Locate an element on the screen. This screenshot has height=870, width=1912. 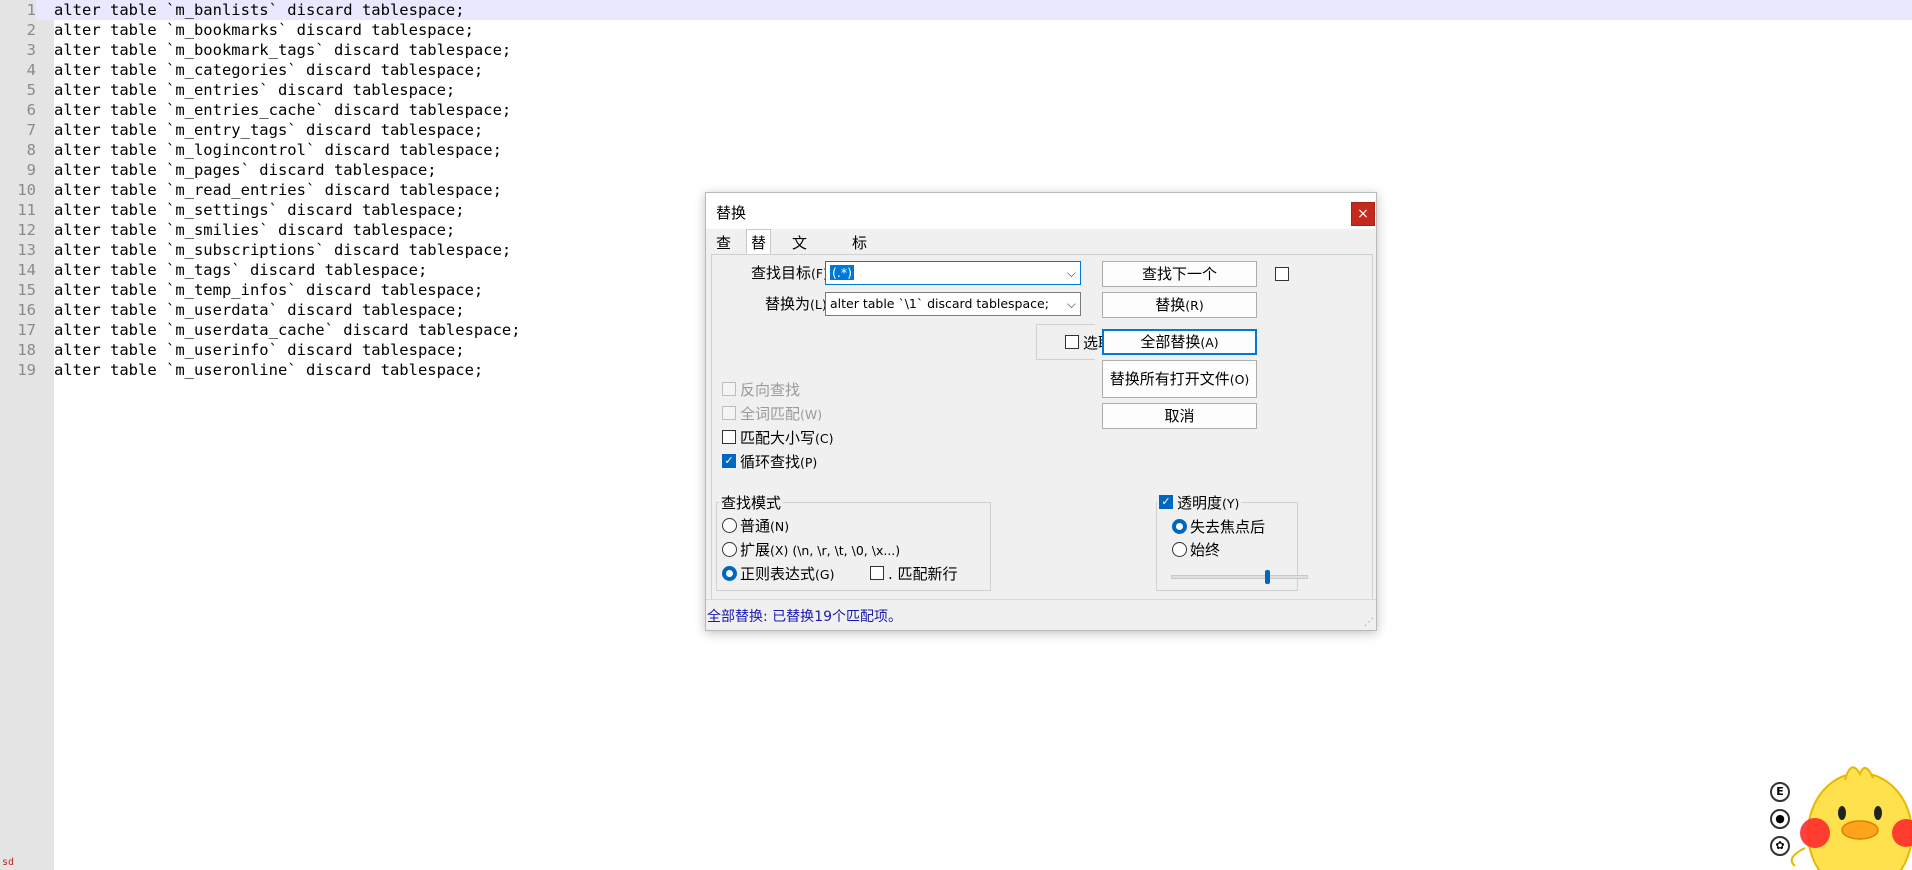
line-number: 7 is located at coordinates (18, 130).